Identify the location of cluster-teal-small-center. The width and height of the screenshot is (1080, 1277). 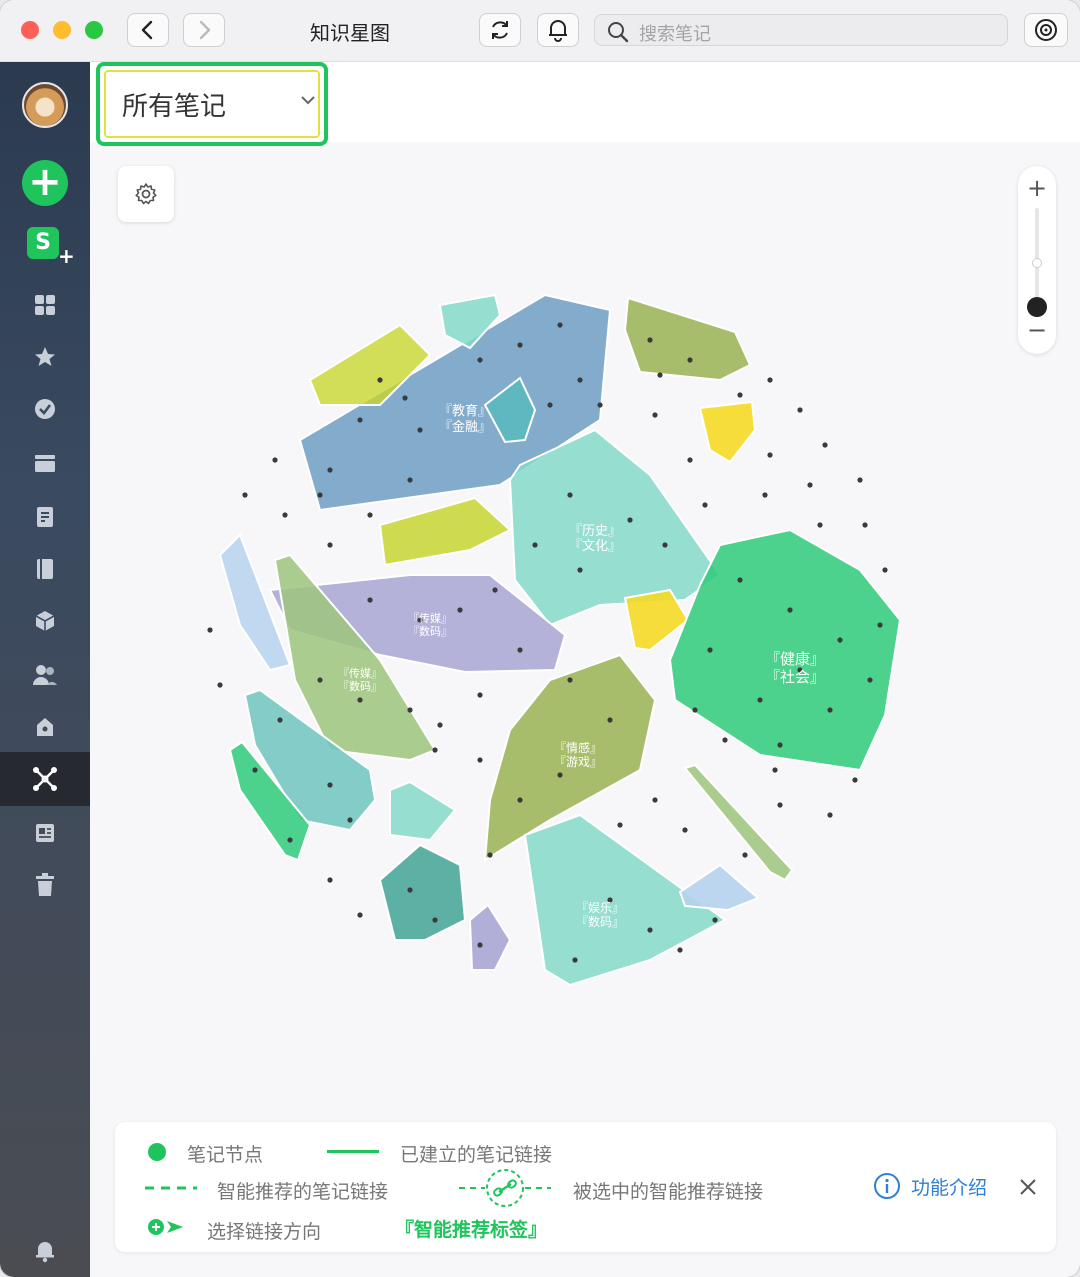
(423, 811).